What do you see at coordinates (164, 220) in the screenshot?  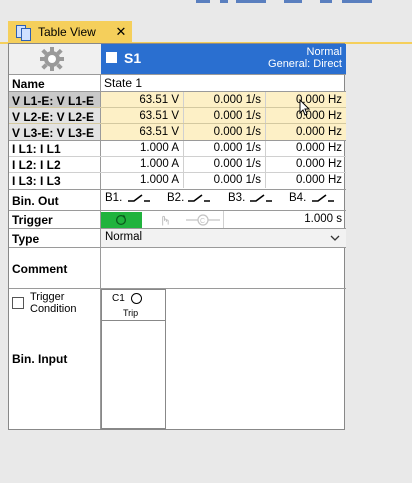 I see `hand-pointer-icon` at bounding box center [164, 220].